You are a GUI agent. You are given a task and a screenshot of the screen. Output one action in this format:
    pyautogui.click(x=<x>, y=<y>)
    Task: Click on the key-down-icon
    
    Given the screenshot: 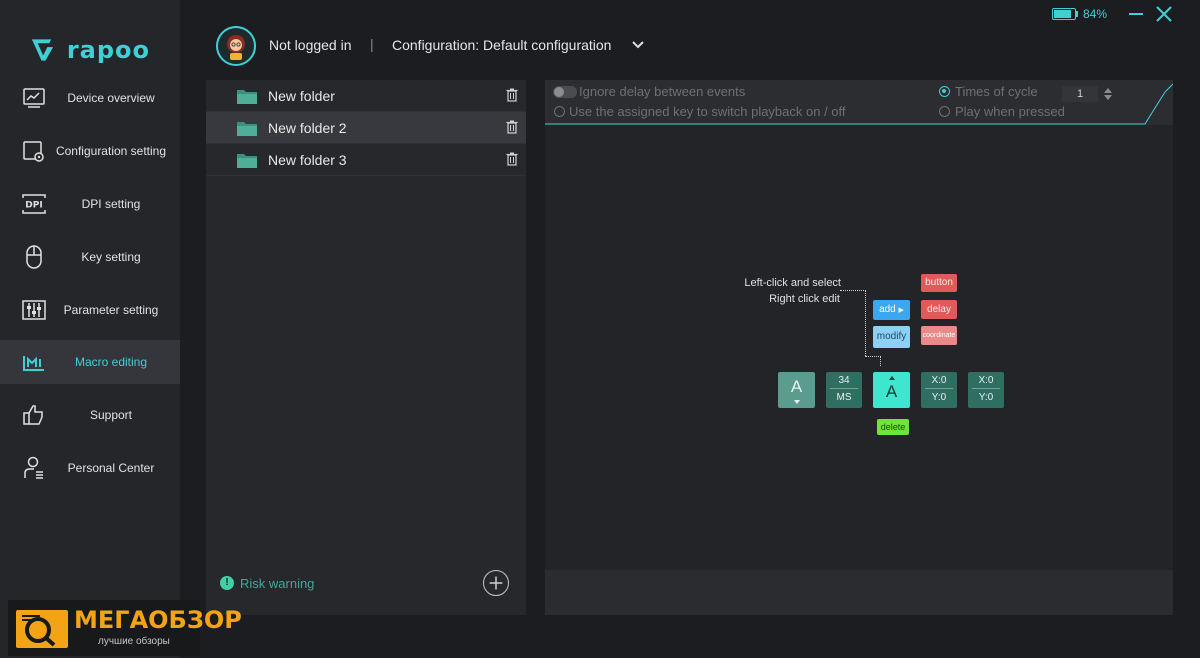 What is the action you would take?
    pyautogui.click(x=797, y=402)
    